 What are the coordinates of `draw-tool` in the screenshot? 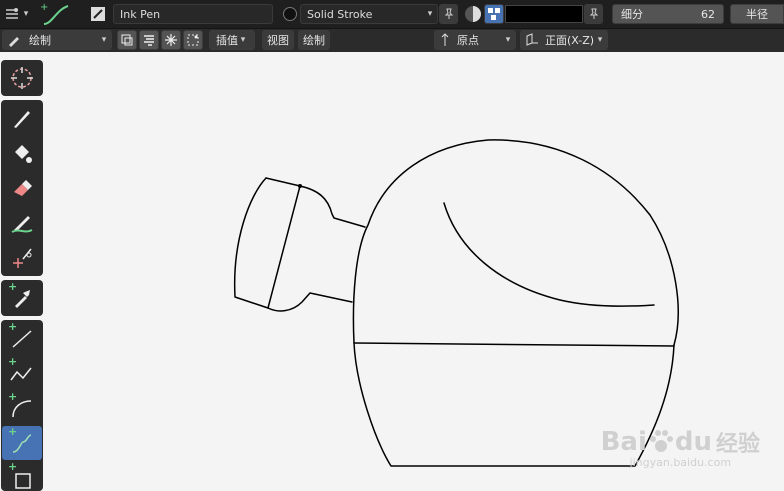 It's located at (22, 118).